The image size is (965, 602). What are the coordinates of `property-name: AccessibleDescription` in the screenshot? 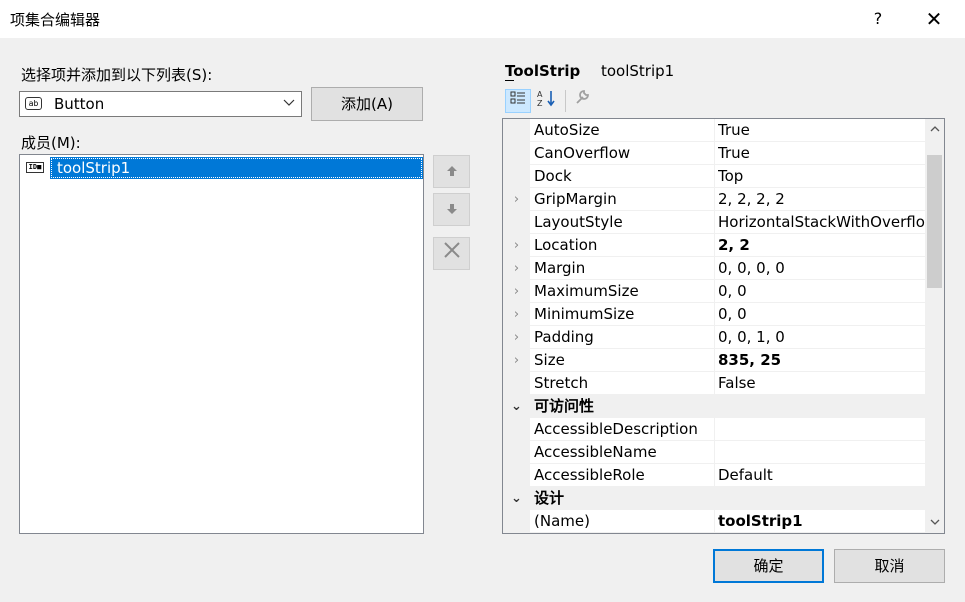 It's located at (616, 429).